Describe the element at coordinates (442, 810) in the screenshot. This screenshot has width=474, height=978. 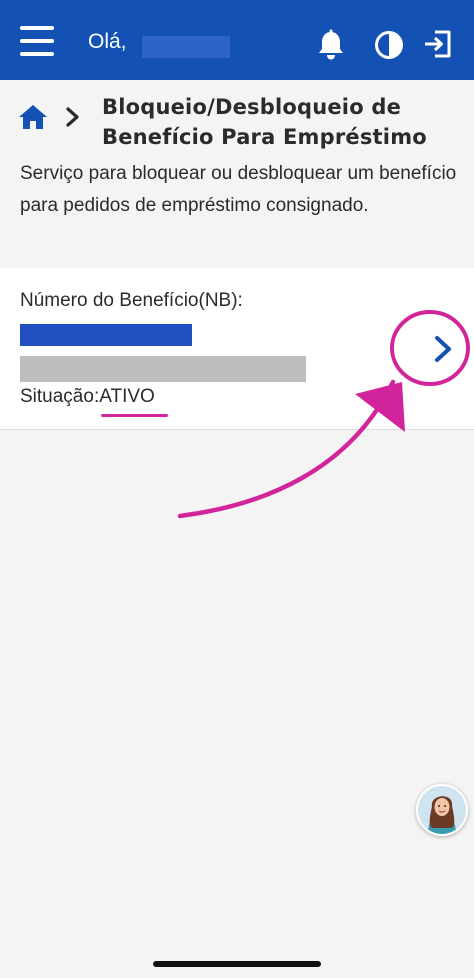
I see `assistant-avatar-icon` at that location.